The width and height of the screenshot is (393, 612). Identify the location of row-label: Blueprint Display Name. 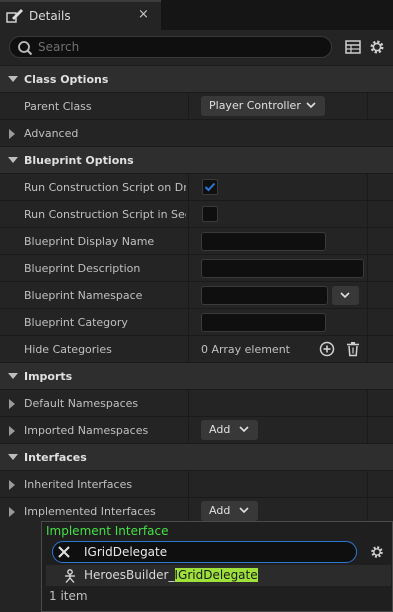
(89, 241).